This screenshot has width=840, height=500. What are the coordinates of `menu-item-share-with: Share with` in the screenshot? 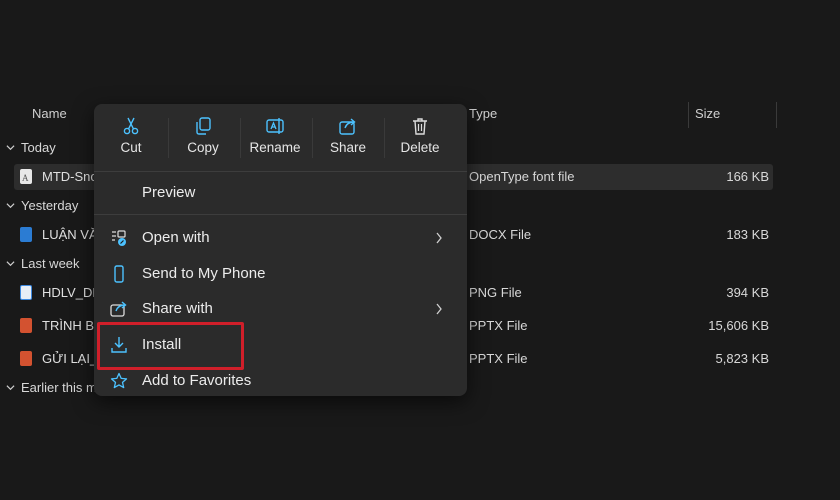 It's located at (280, 309).